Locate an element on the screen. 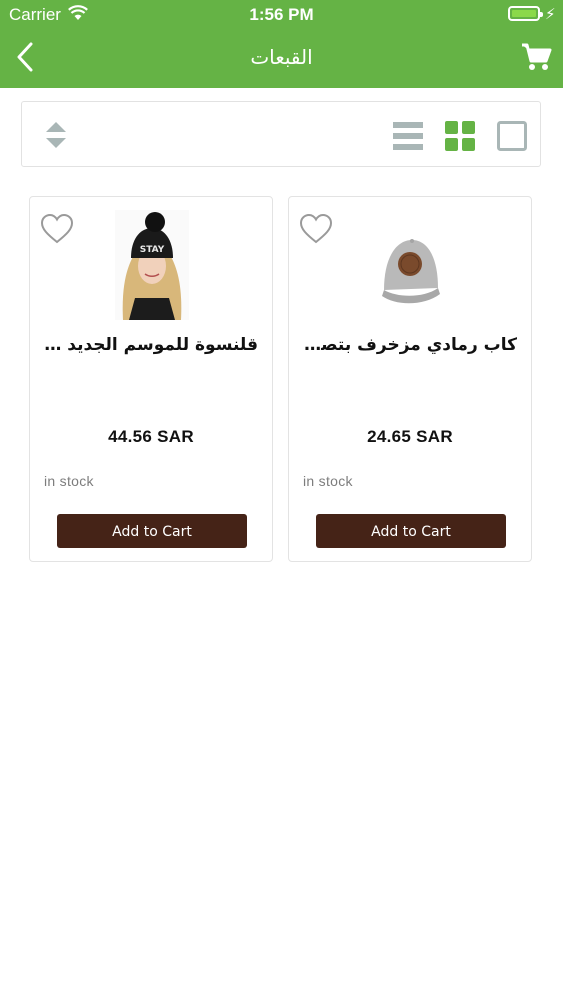 The width and height of the screenshot is (563, 1000). charging-bolt-icon: ⚡ is located at coordinates (550, 14).